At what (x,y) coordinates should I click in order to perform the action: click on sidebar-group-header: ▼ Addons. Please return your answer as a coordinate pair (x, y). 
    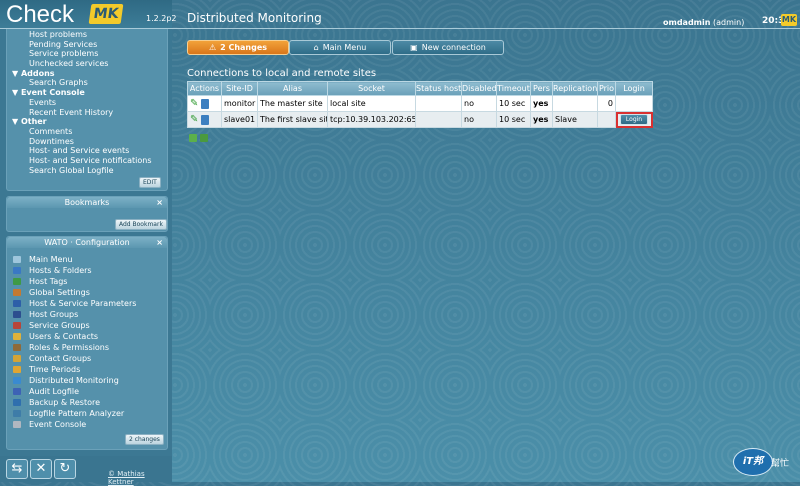
    Looking at the image, I should click on (87, 74).